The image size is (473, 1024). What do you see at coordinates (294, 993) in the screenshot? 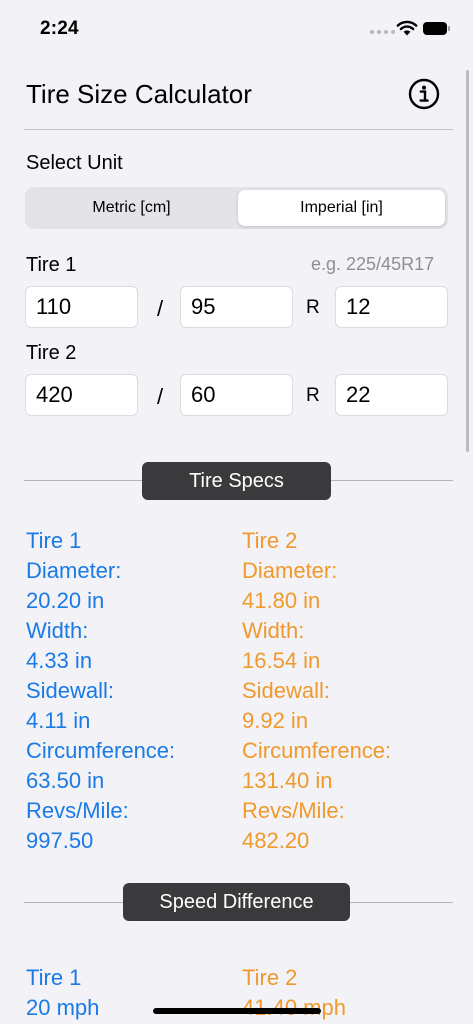
I see `tire2-speed: Tire 2 41.40 mph` at bounding box center [294, 993].